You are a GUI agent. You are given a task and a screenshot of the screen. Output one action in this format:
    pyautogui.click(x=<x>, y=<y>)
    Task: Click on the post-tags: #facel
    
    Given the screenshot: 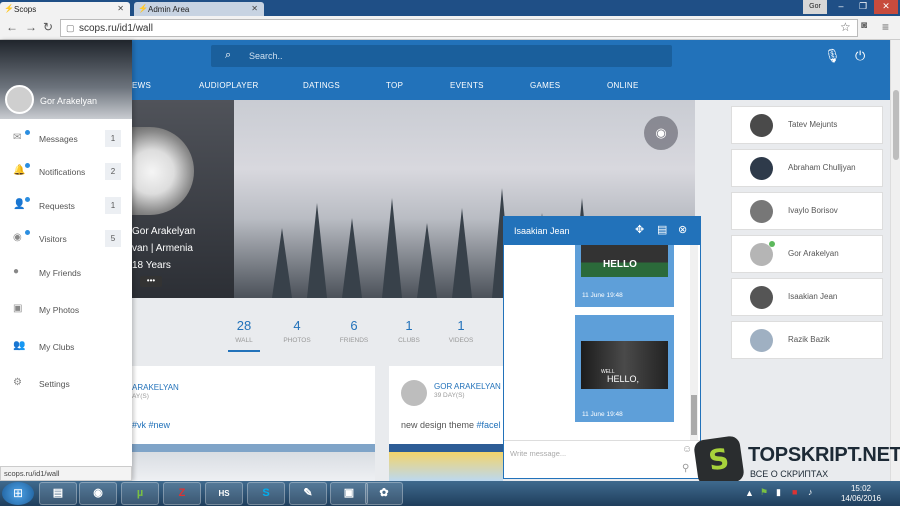 What is the action you would take?
    pyautogui.click(x=489, y=425)
    